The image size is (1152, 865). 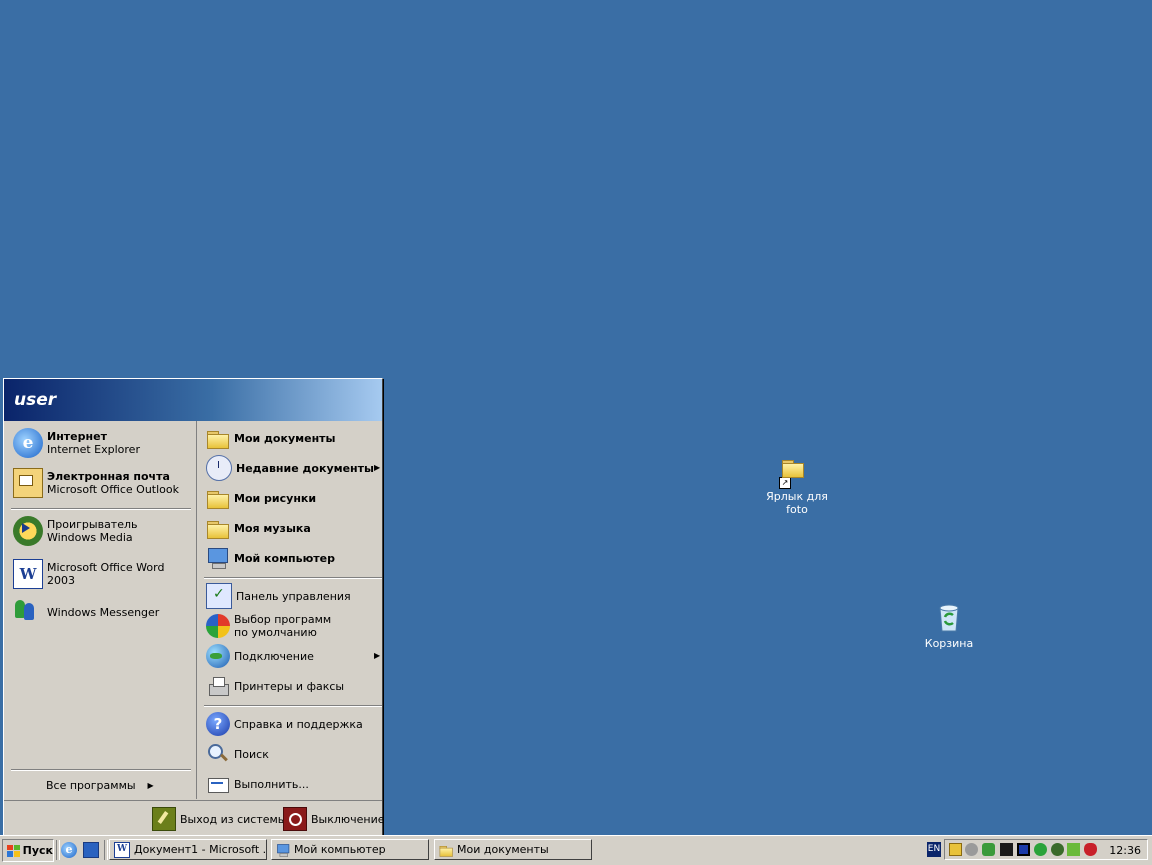 I want to click on taskbar-button-my-computer: Мой компьютер, so click(x=350, y=849).